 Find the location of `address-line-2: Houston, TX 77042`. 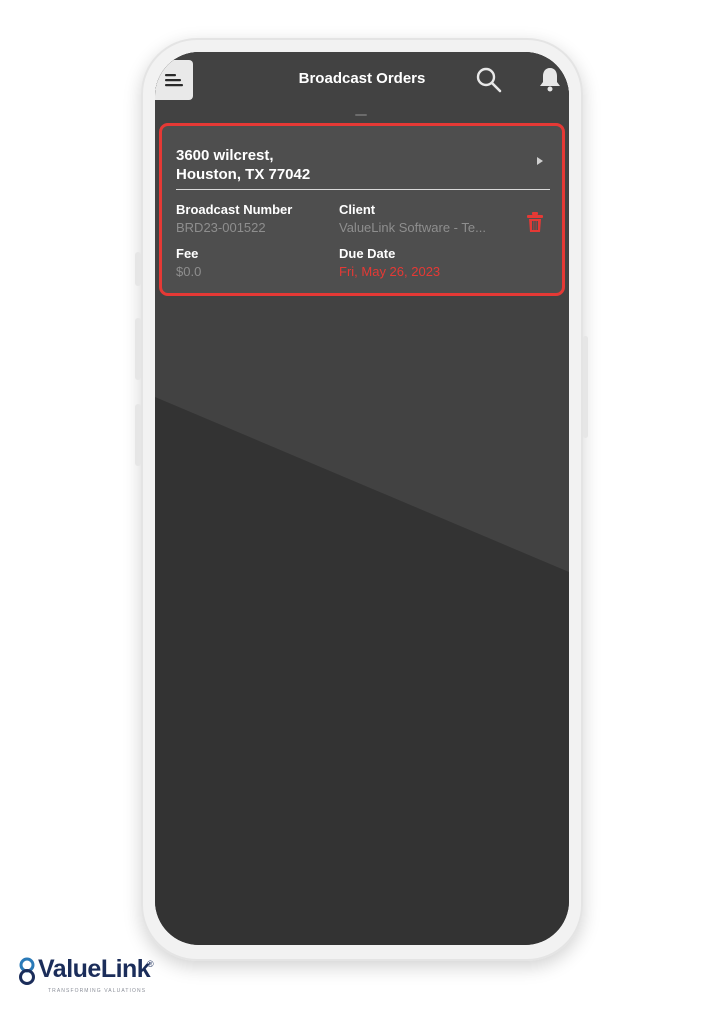

address-line-2: Houston, TX 77042 is located at coordinates (243, 174).